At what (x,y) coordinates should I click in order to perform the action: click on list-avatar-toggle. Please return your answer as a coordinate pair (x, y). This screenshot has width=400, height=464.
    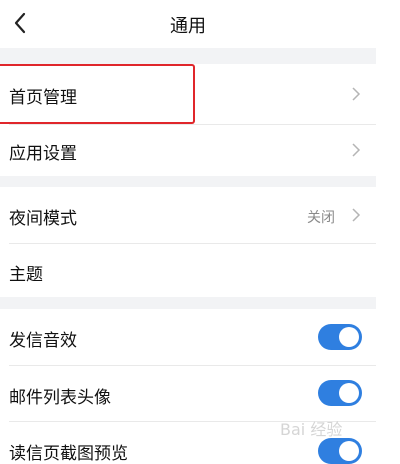
    Looking at the image, I should click on (340, 393).